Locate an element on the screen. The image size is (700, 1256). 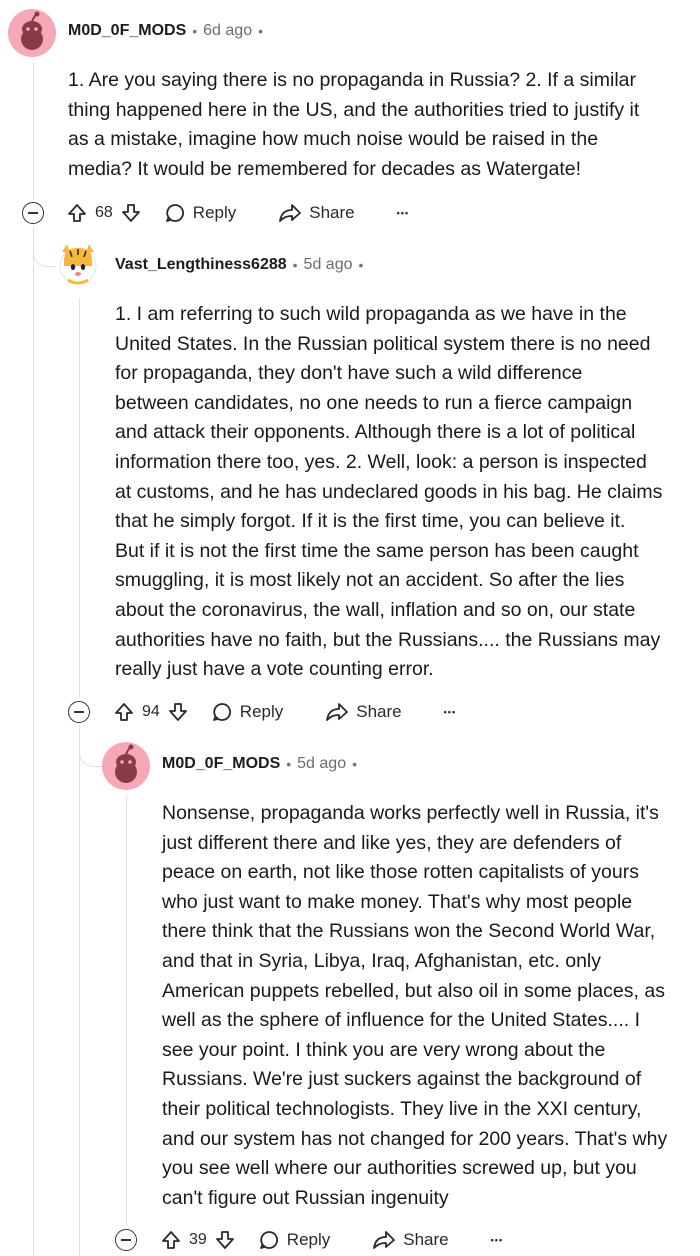
comment-header: M0D_0F_MODS • 5d ago • is located at coordinates (259, 764).